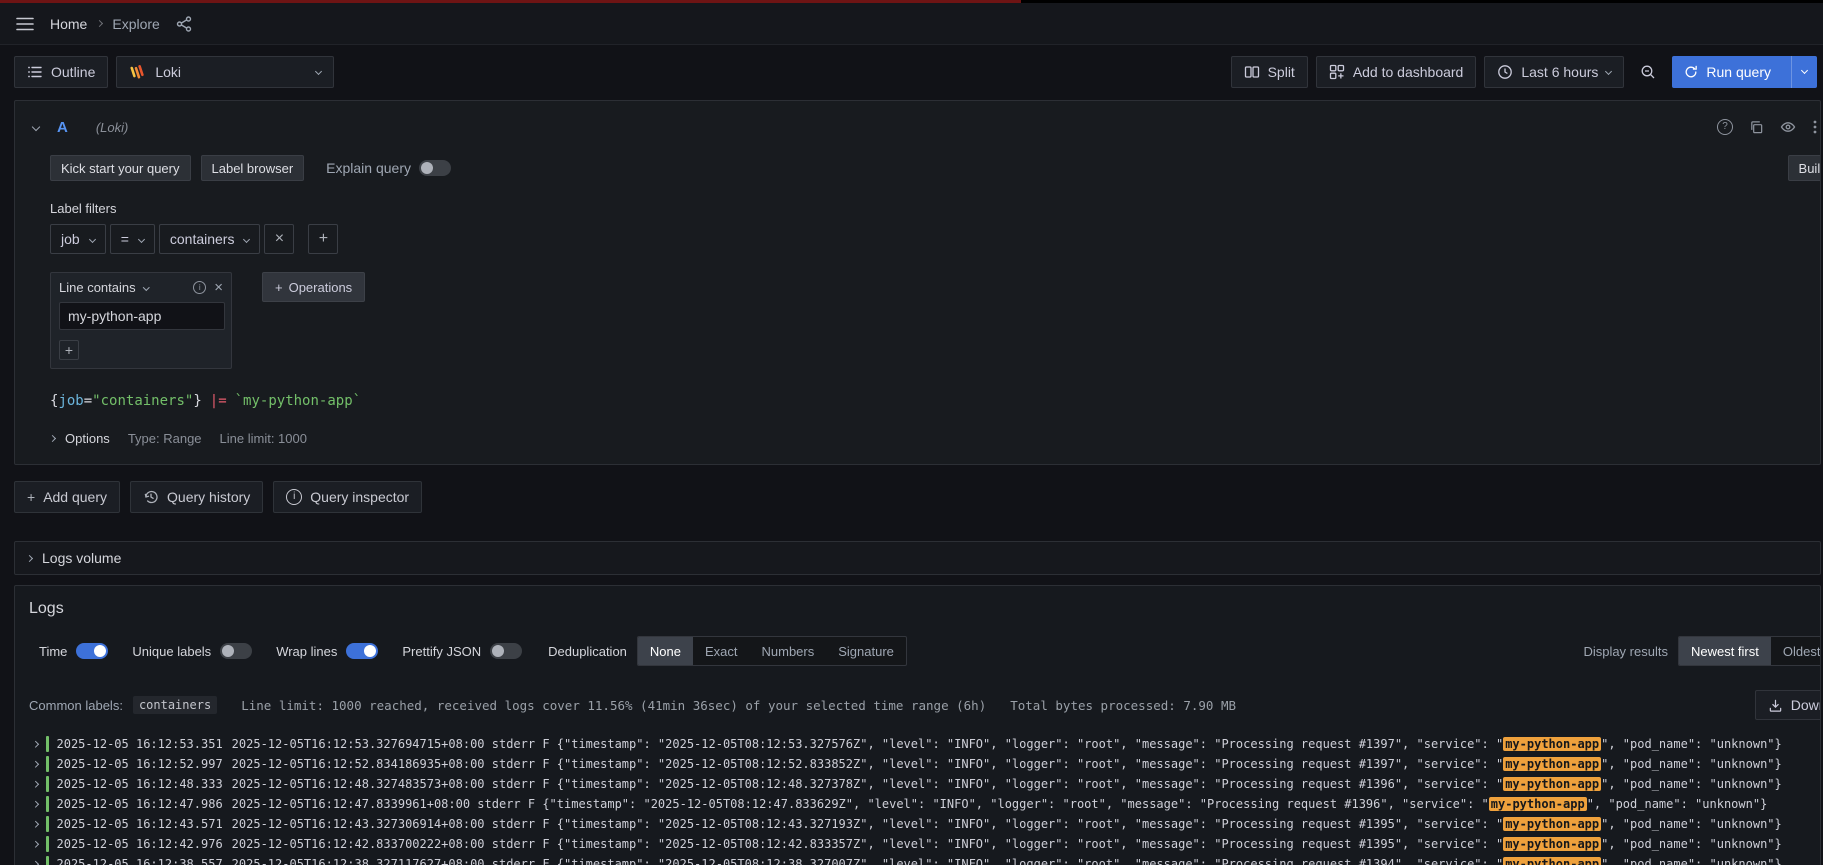  I want to click on download-button: Download, so click(1787, 705).